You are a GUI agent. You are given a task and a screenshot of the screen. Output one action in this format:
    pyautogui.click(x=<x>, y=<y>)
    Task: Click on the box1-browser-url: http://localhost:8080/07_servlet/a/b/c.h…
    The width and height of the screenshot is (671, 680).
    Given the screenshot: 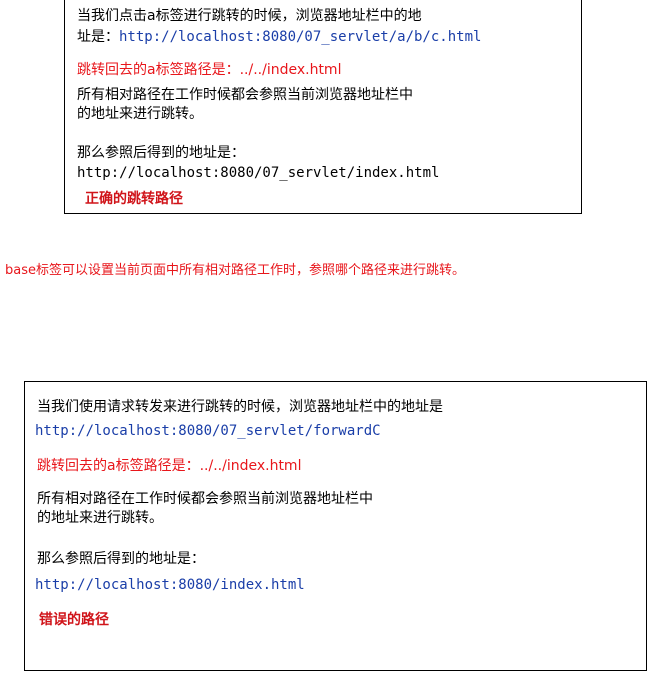 What is the action you would take?
    pyautogui.click(x=300, y=37)
    